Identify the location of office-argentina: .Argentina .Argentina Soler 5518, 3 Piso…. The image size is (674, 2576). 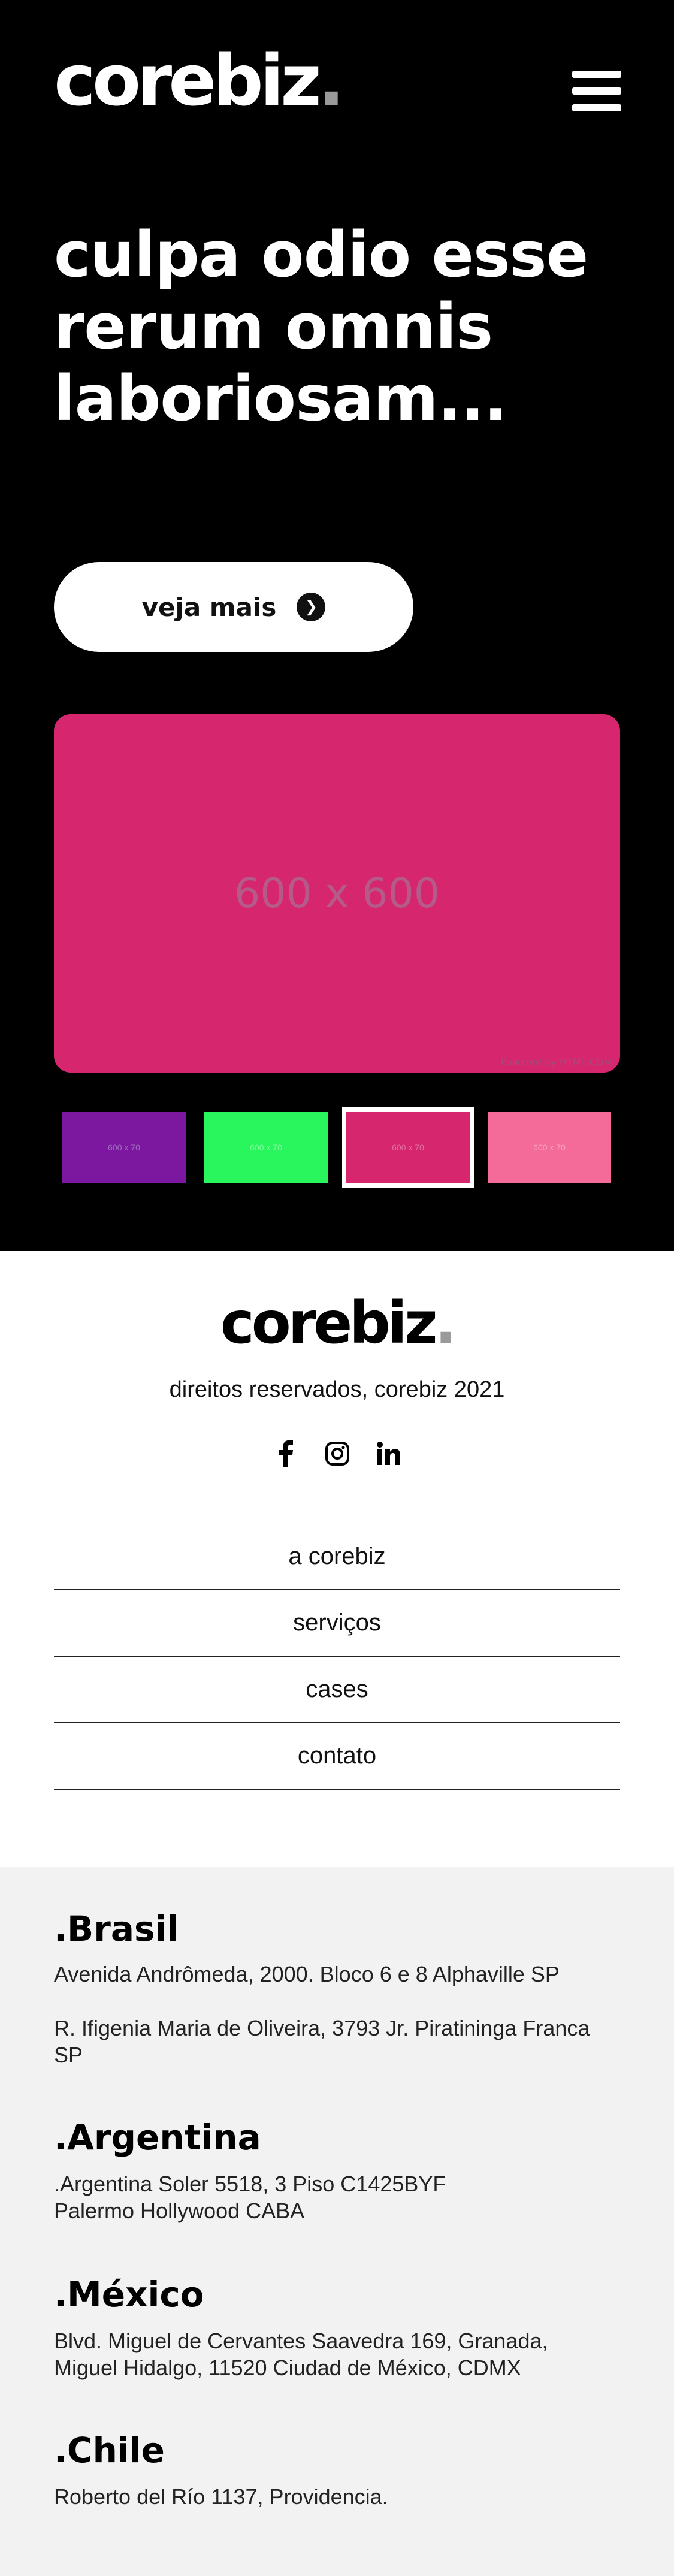
(341, 2172).